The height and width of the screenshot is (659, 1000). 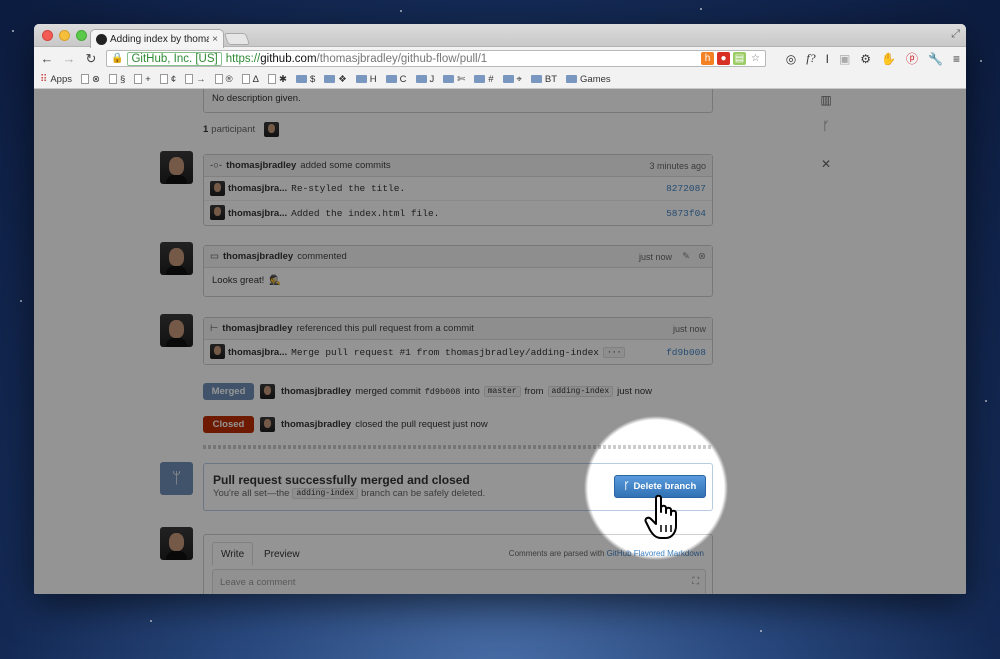 I want to click on bookmark-item: J, so click(x=425, y=79).